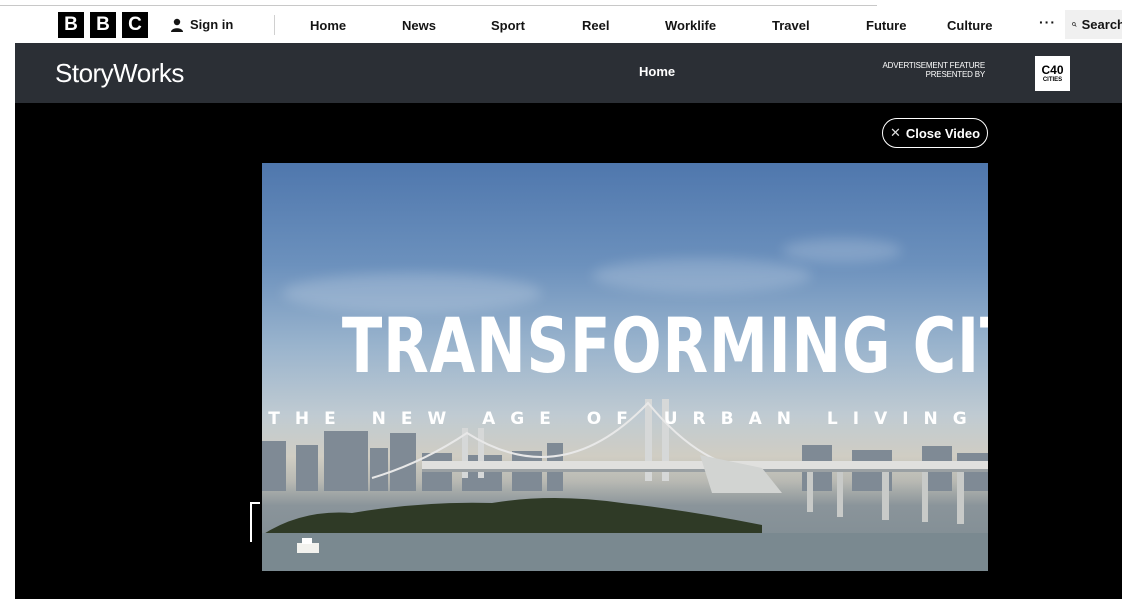  Describe the element at coordinates (1052, 80) in the screenshot. I see `c40-logo-sub: CITIES` at that location.